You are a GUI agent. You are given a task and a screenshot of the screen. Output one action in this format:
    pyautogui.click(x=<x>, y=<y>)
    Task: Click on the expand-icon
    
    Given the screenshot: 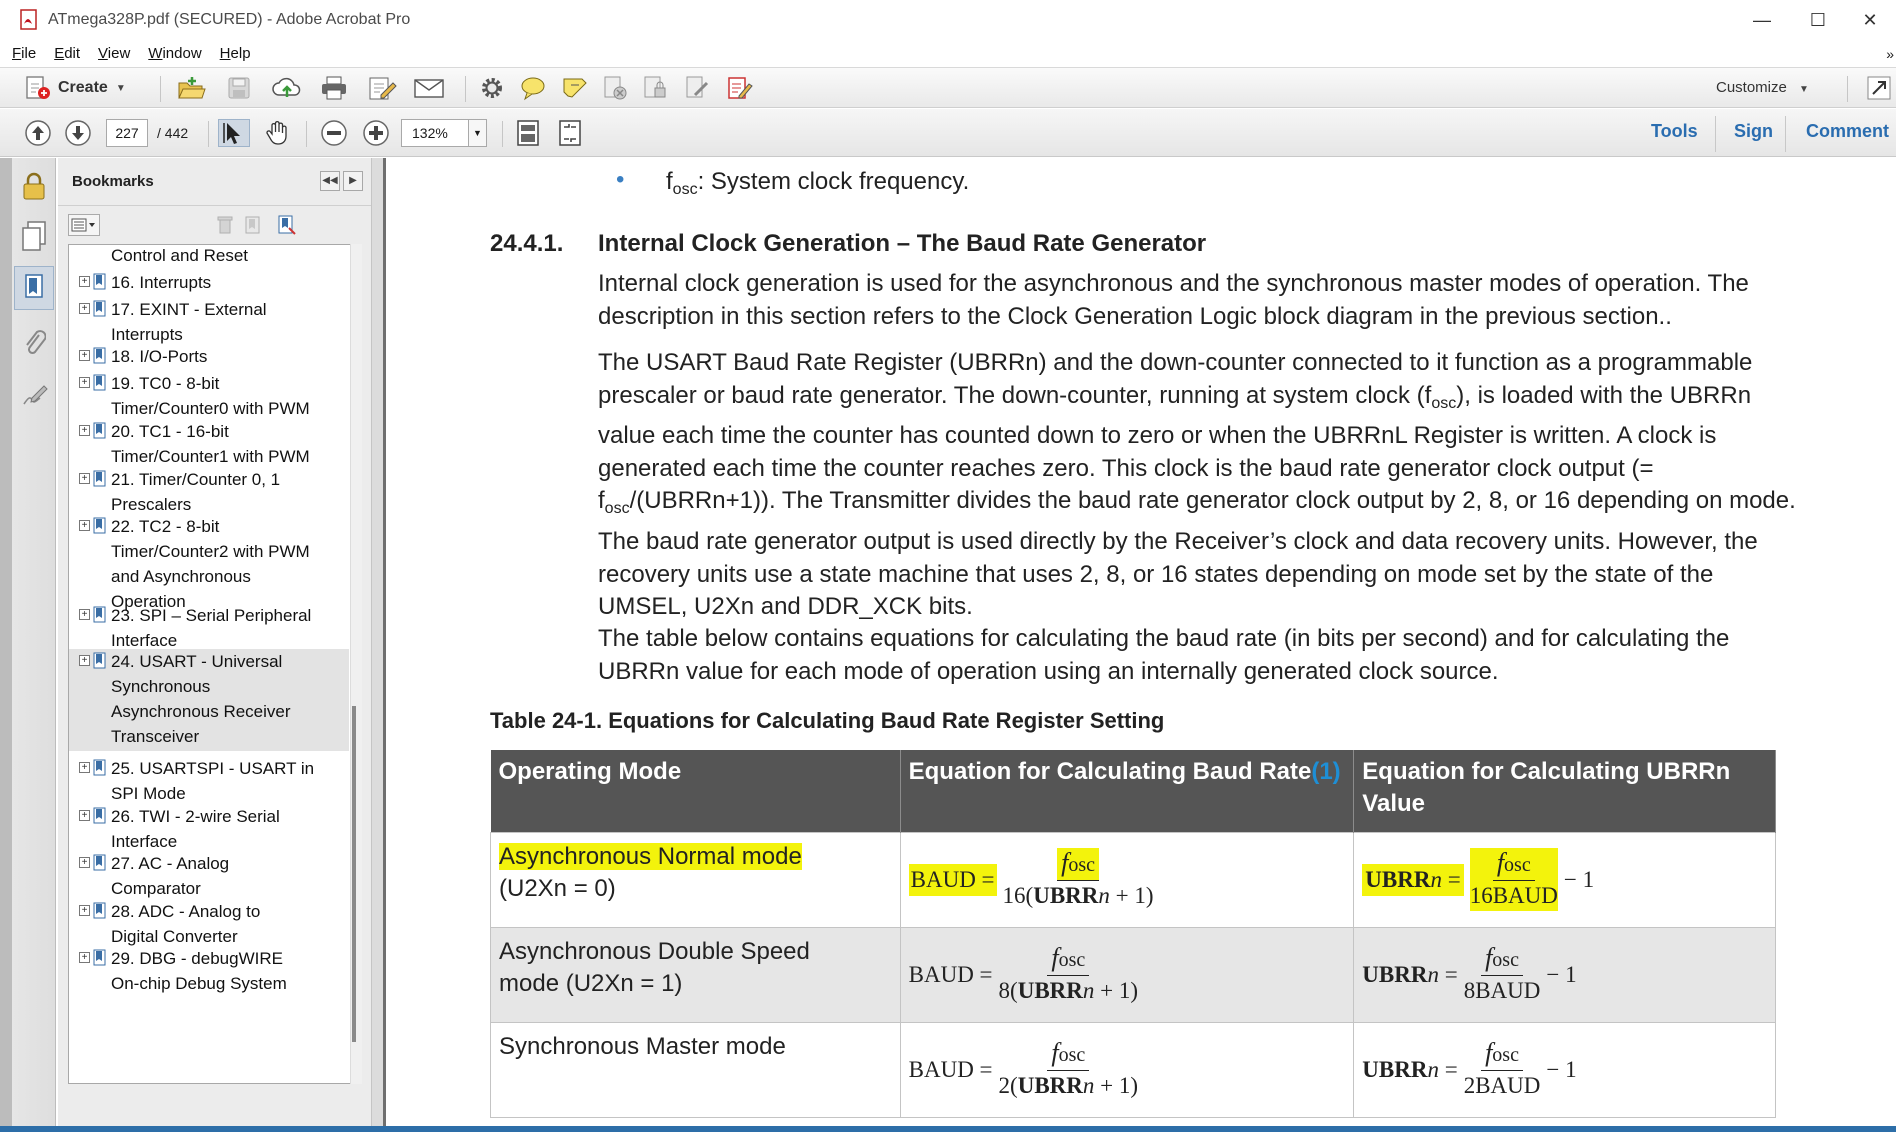 What is the action you would take?
    pyautogui.click(x=1879, y=88)
    